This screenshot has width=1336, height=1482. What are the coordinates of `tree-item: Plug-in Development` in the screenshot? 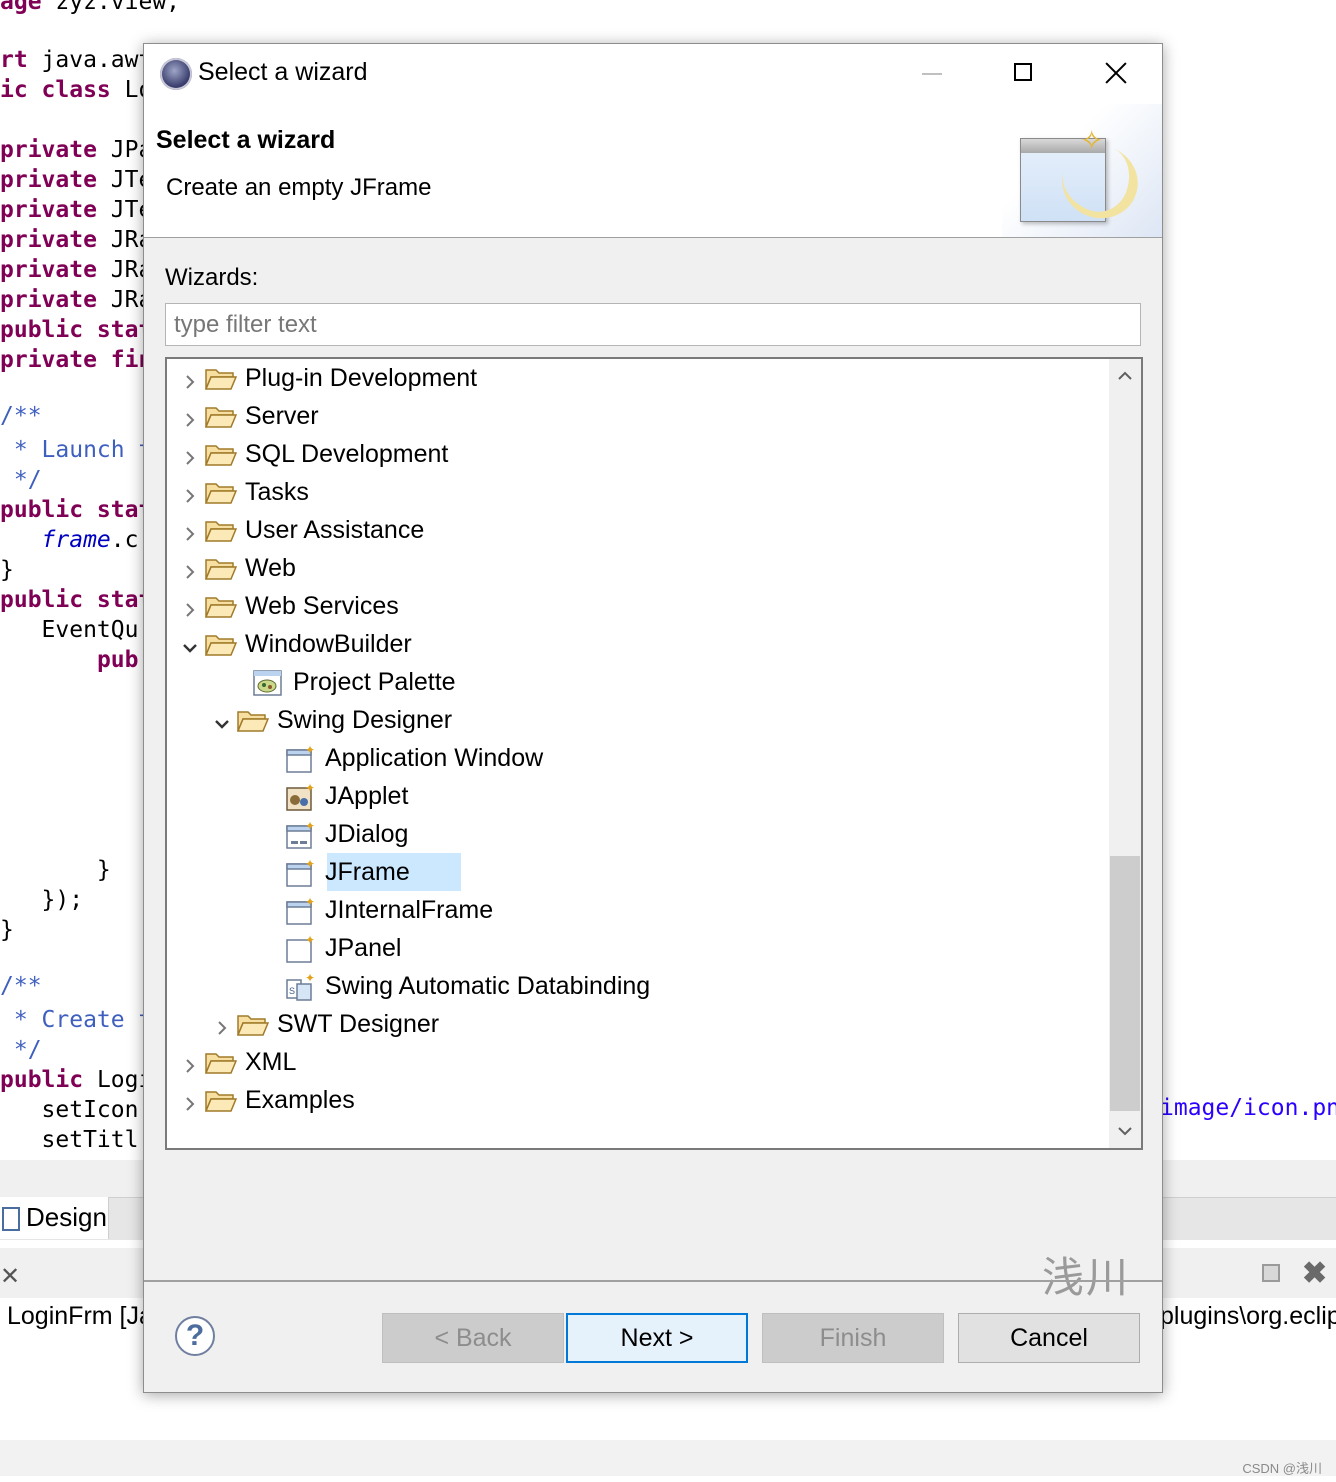 It's located at (637, 379).